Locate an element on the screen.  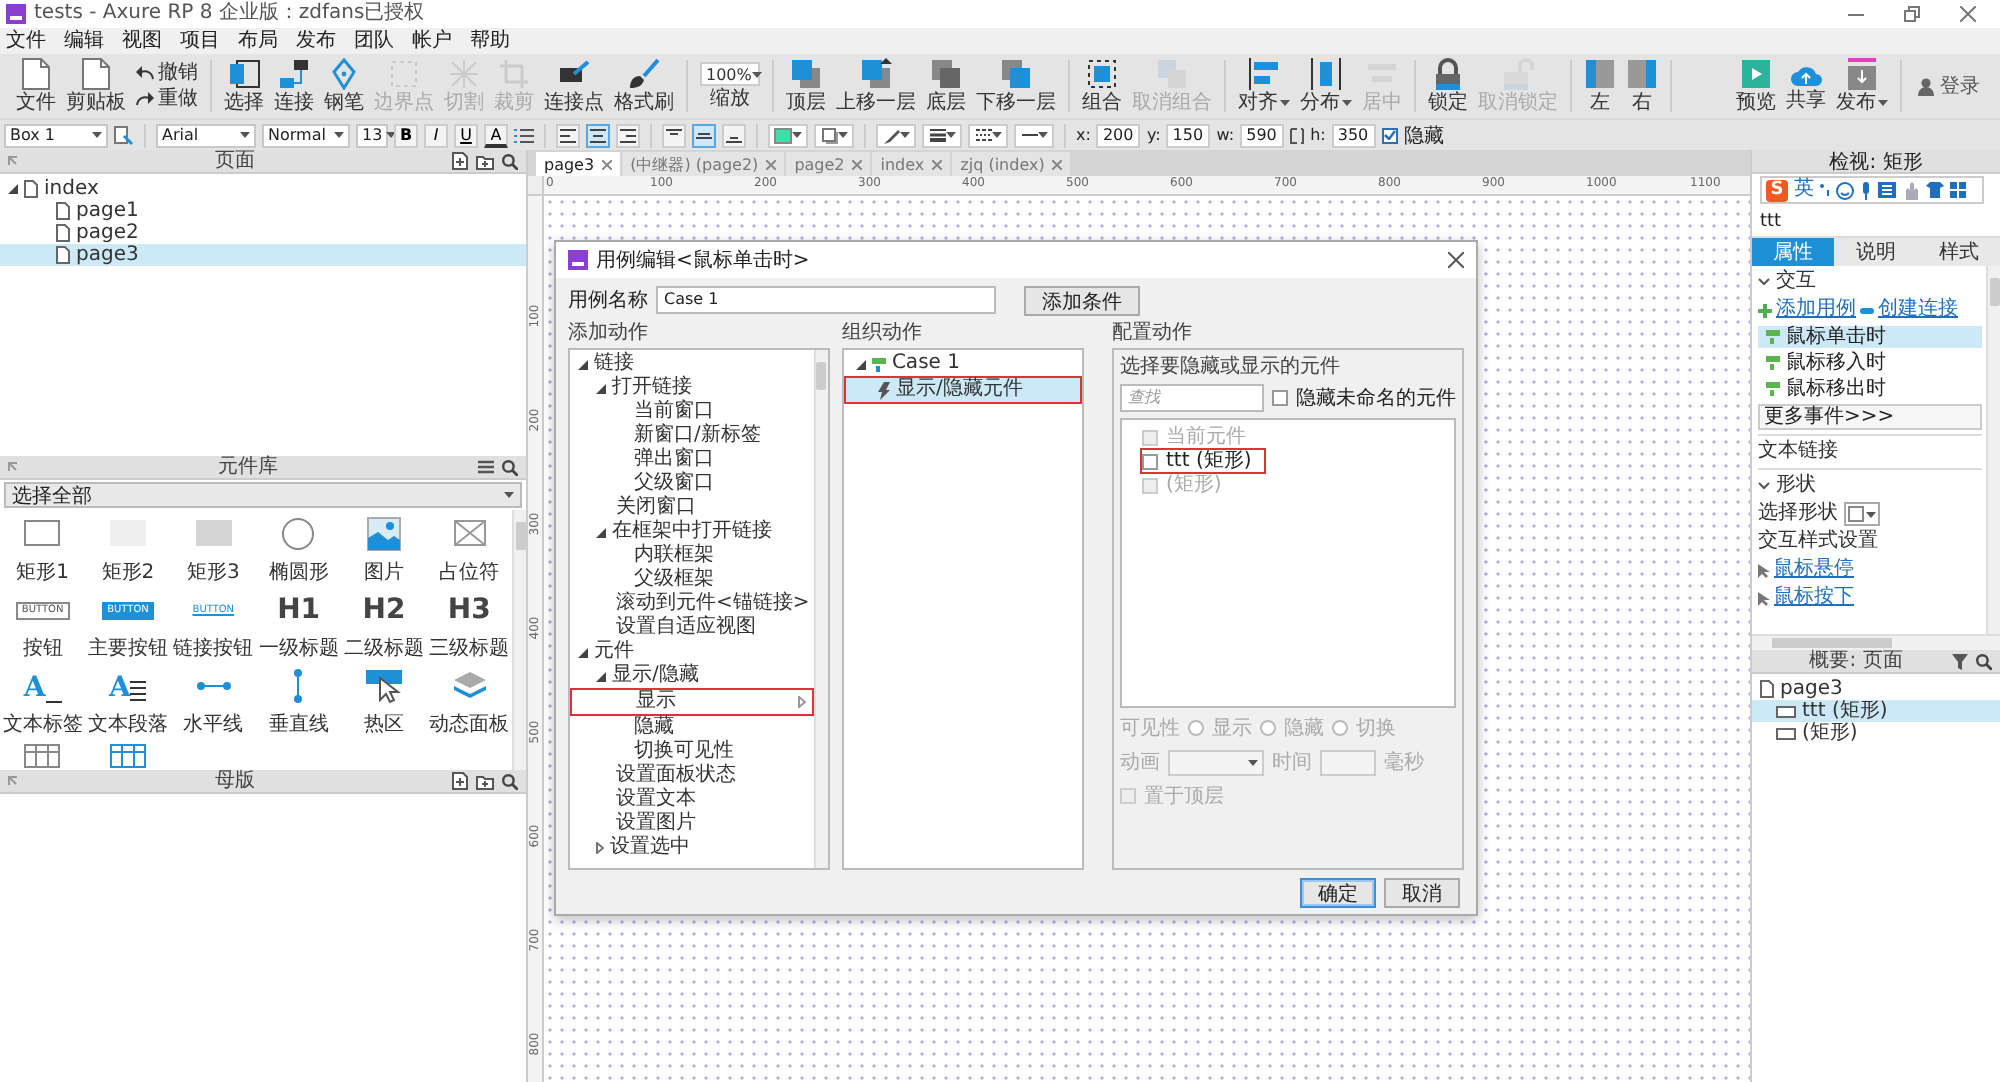
line-style-picker is located at coordinates (988, 135).